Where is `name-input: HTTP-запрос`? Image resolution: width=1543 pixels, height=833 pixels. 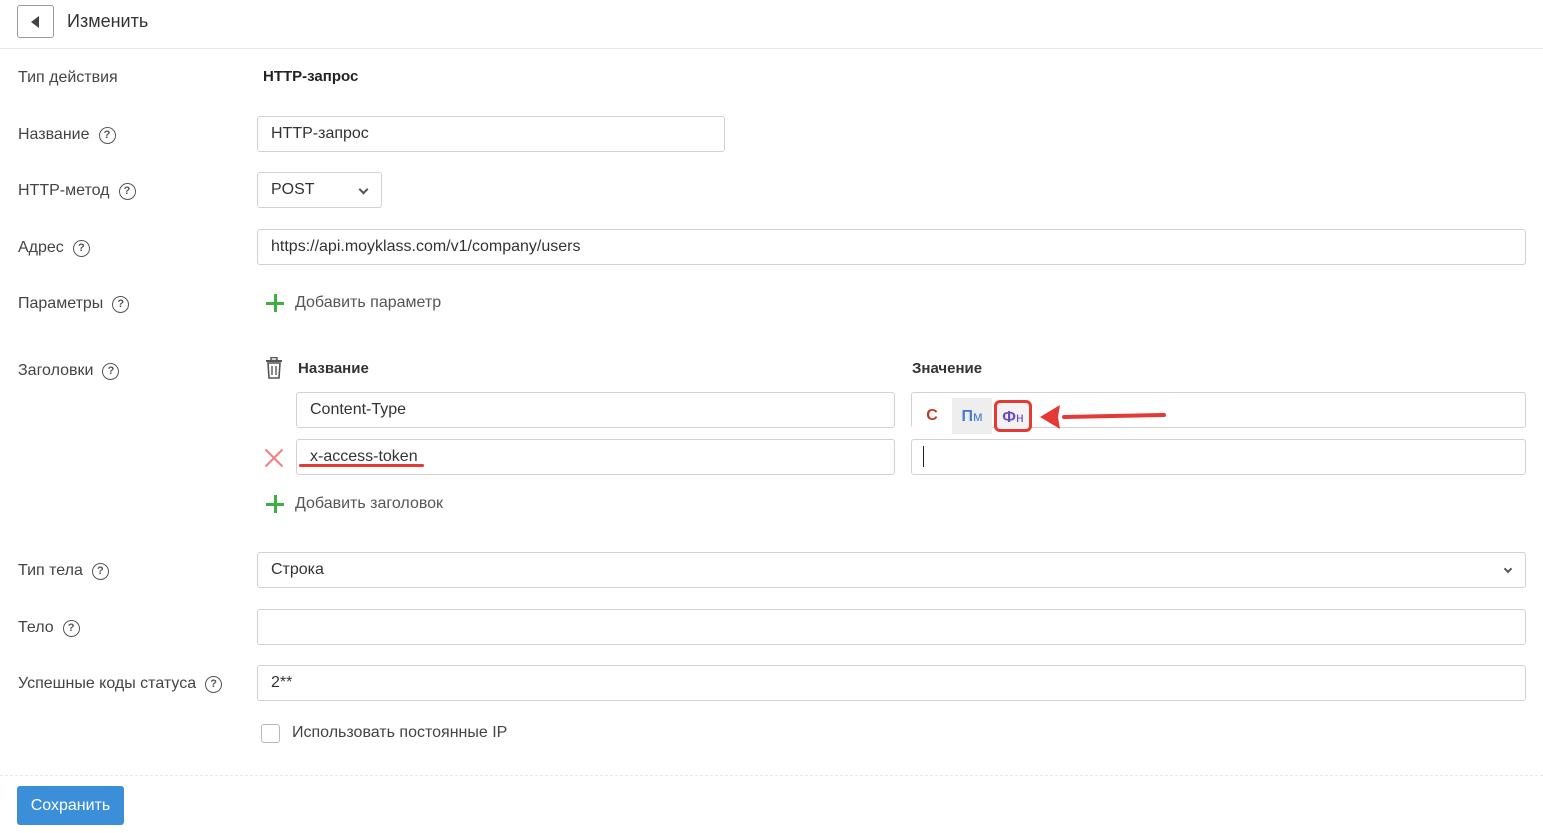
name-input: HTTP-запрос is located at coordinates (491, 134).